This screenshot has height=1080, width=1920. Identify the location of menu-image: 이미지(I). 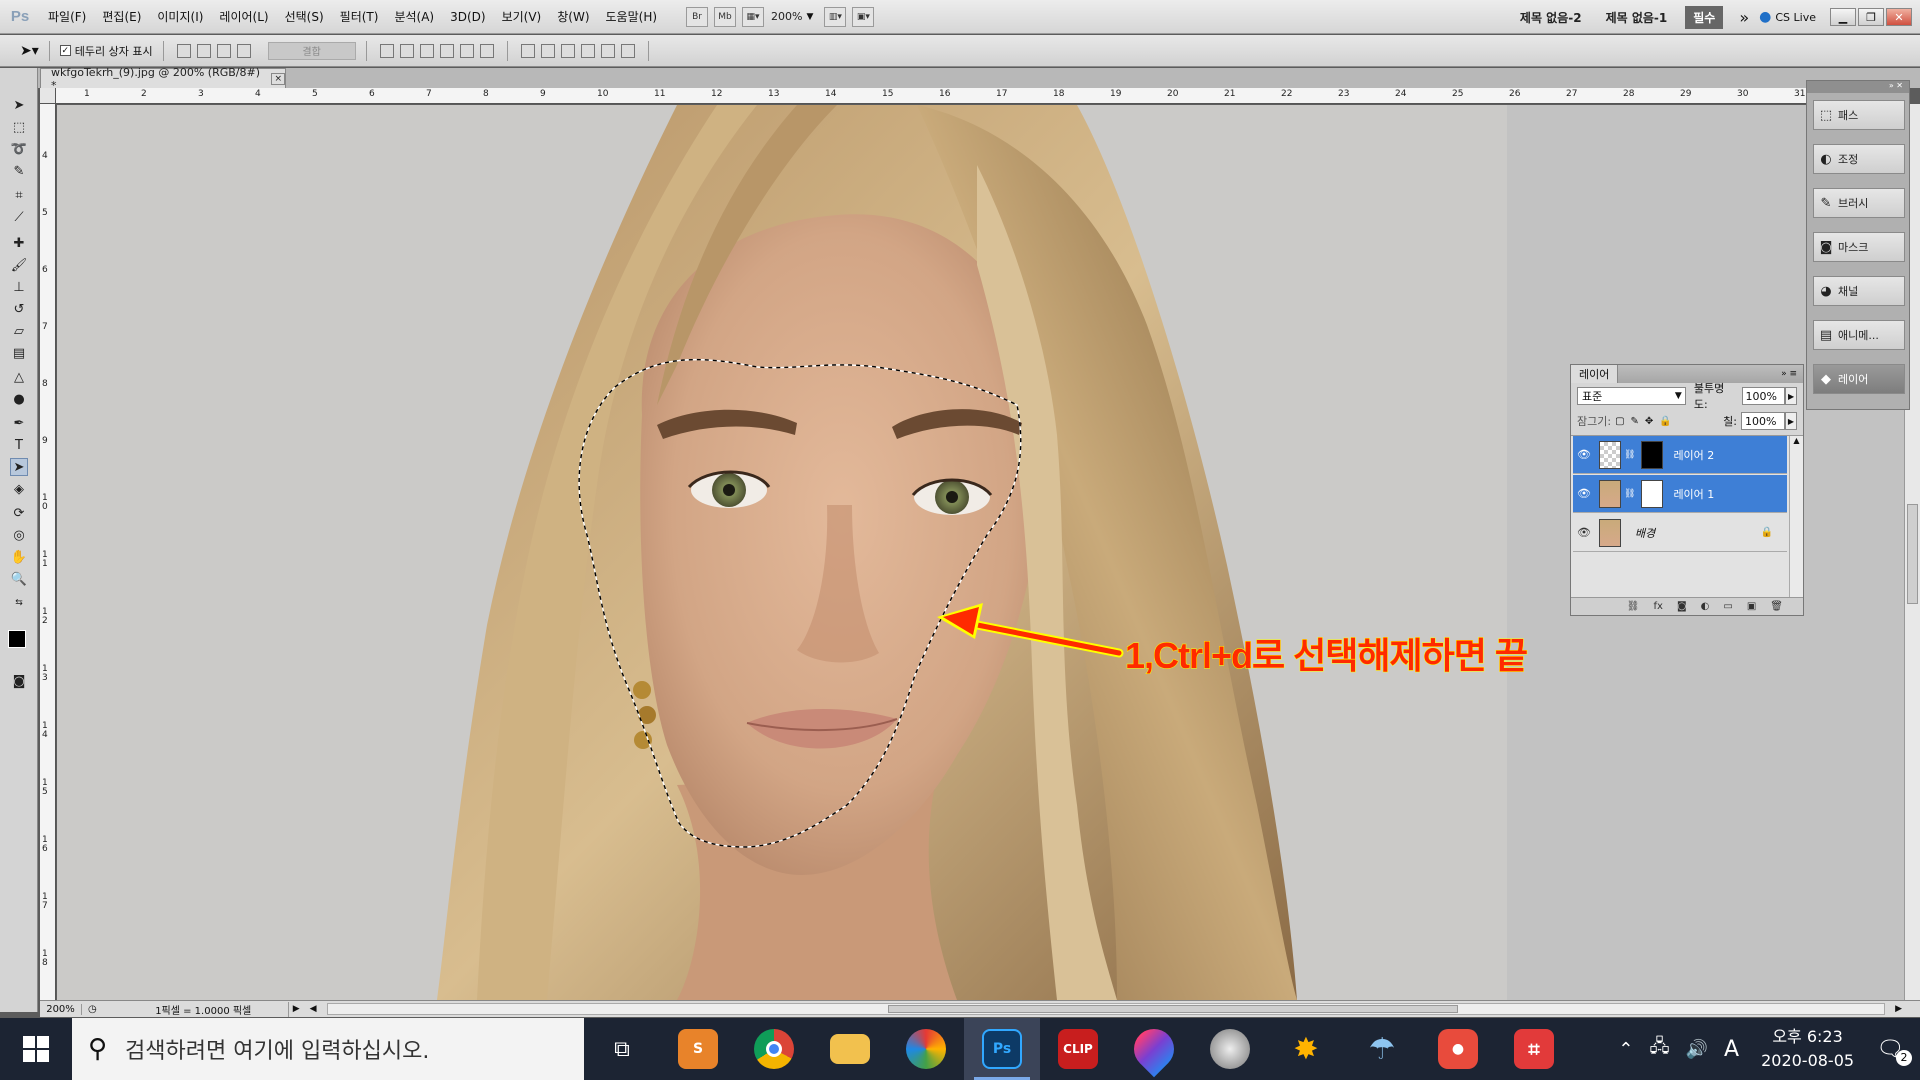
(180, 16).